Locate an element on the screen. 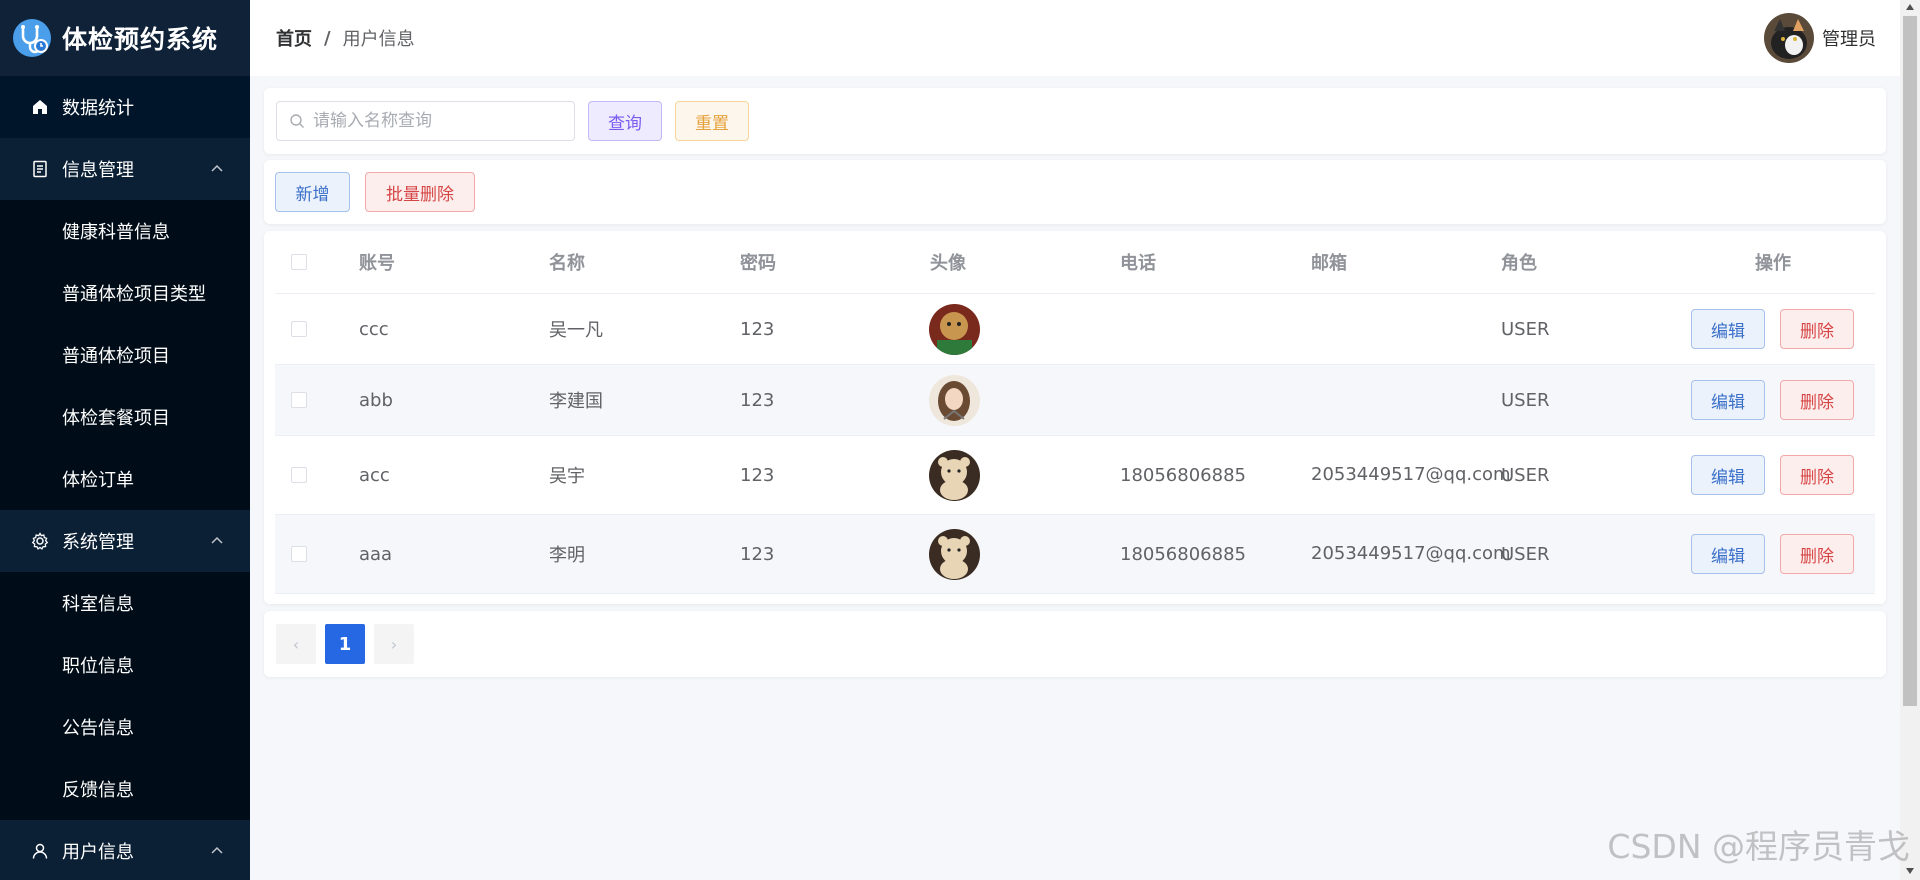 The image size is (1920, 880). reset-button: 重置 is located at coordinates (712, 121).